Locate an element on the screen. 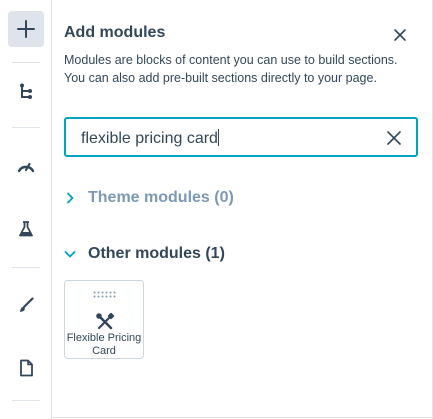 This screenshot has height=419, width=433. close-button is located at coordinates (400, 35).